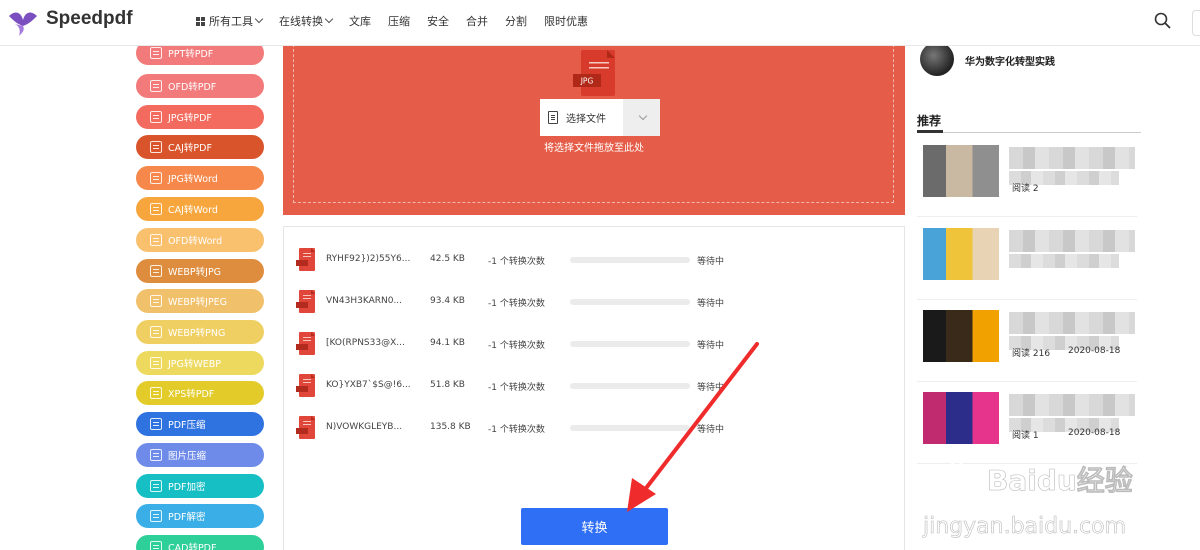  Describe the element at coordinates (1162, 20) in the screenshot. I see `search-icon` at that location.